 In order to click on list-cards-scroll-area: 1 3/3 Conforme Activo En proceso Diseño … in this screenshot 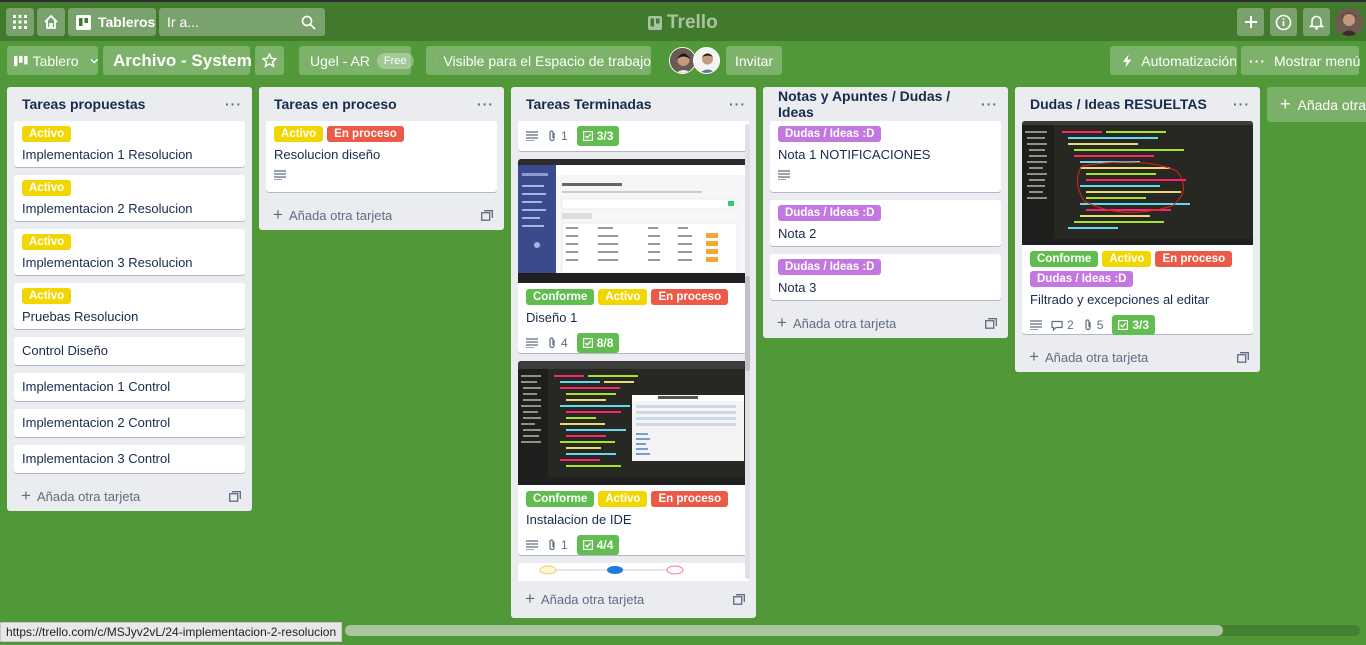, I will do `click(633, 351)`.